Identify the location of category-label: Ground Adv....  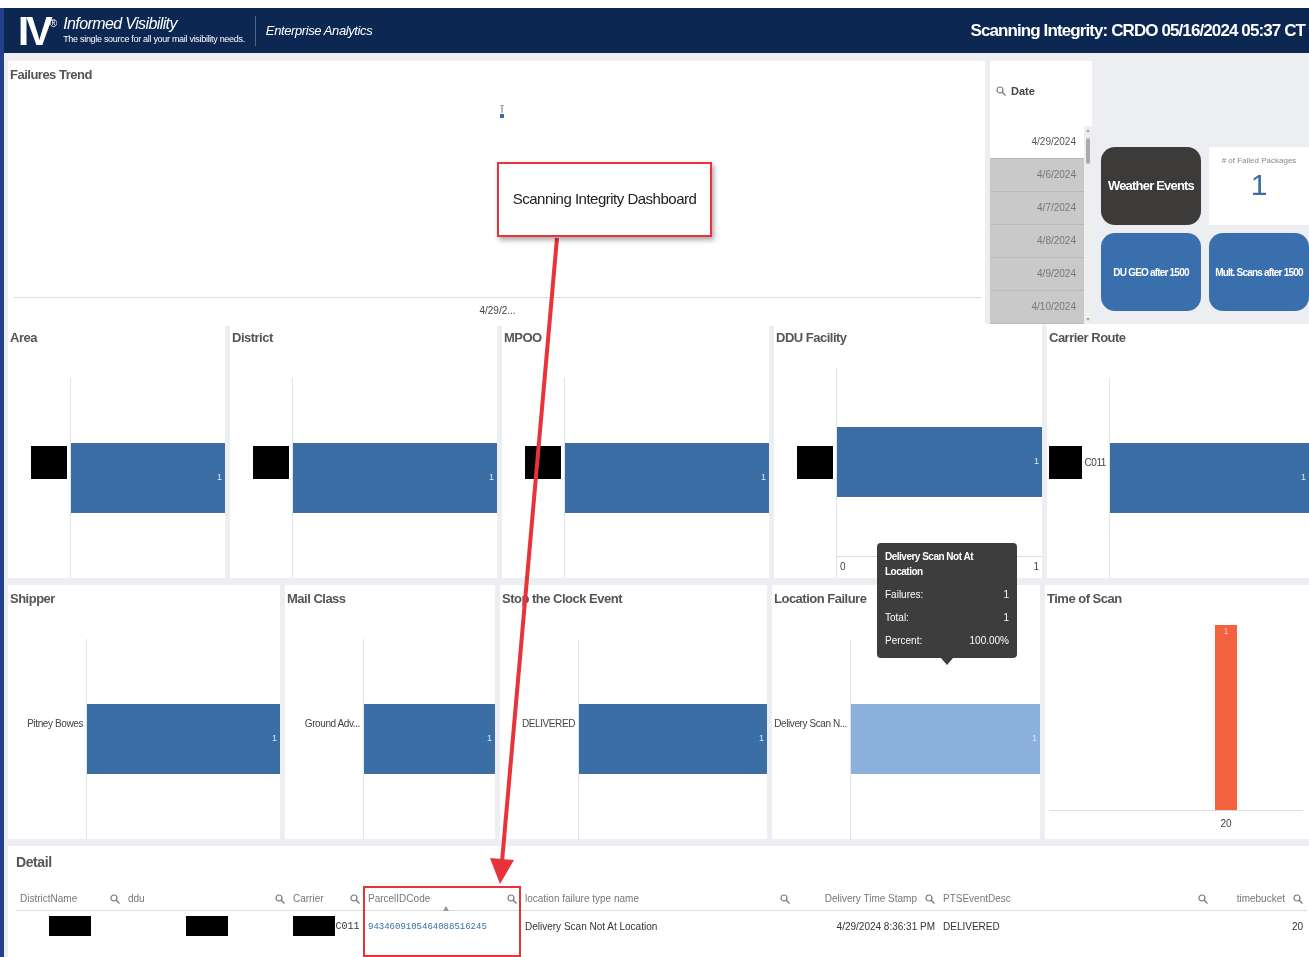
(332, 724).